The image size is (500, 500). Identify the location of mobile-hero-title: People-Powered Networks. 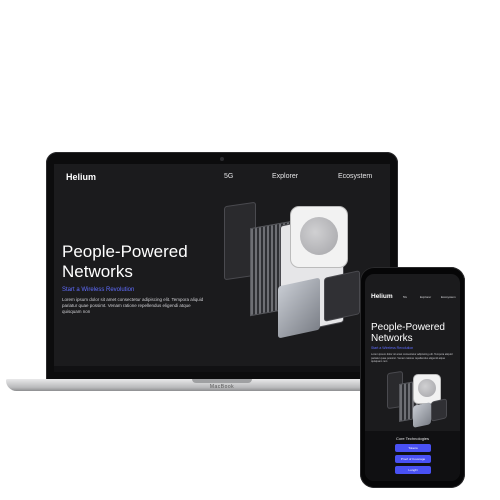
(408, 333).